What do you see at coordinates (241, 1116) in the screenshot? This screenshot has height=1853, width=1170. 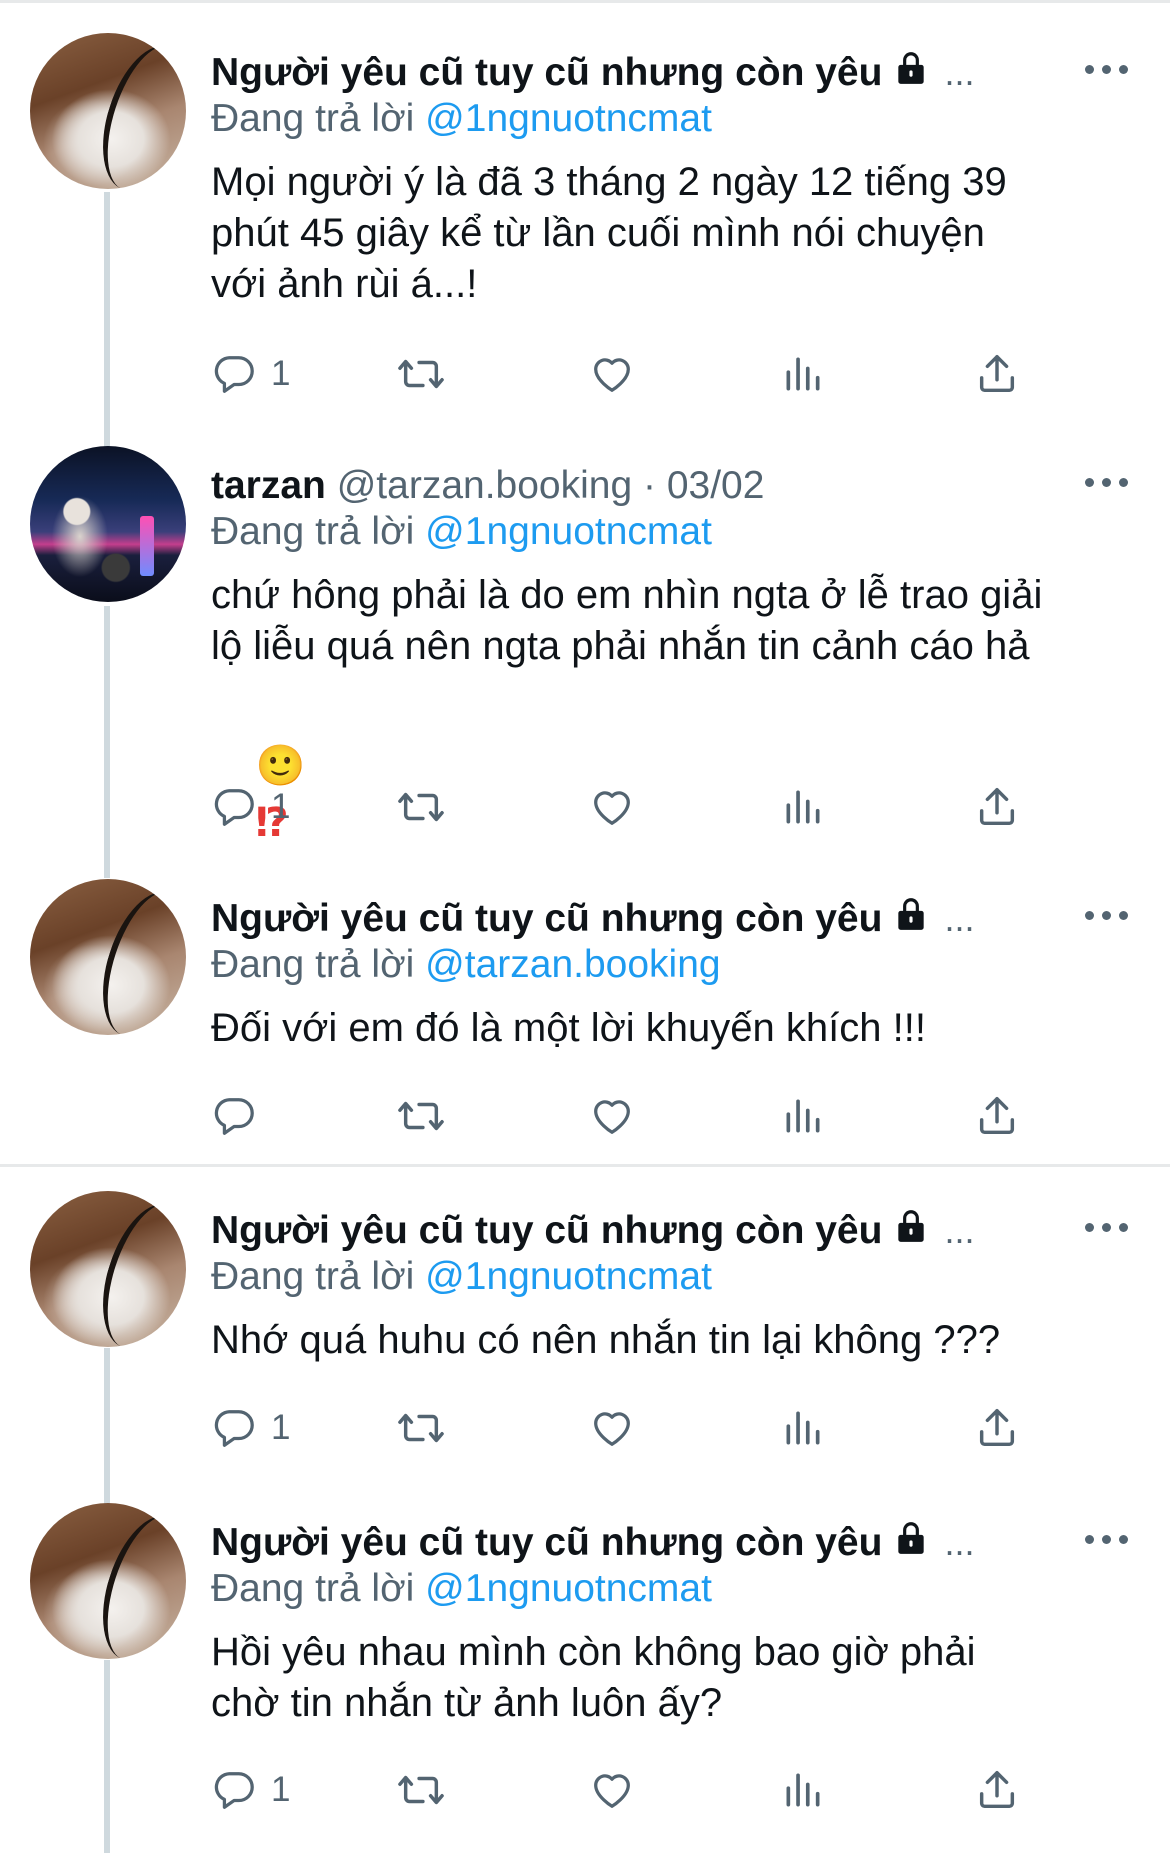 I see `reply-button` at bounding box center [241, 1116].